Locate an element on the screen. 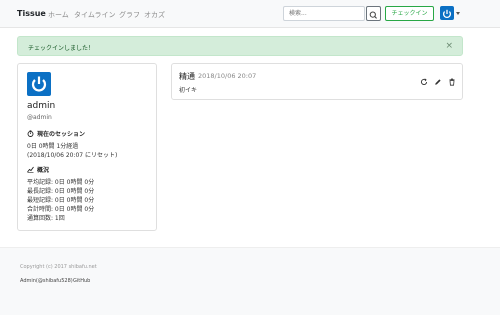 The image size is (500, 315). entry-note: 初イキ is located at coordinates (188, 90).